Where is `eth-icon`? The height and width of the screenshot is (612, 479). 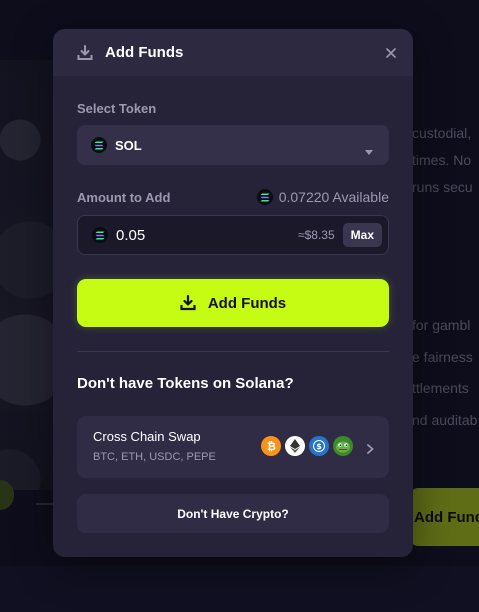 eth-icon is located at coordinates (295, 446).